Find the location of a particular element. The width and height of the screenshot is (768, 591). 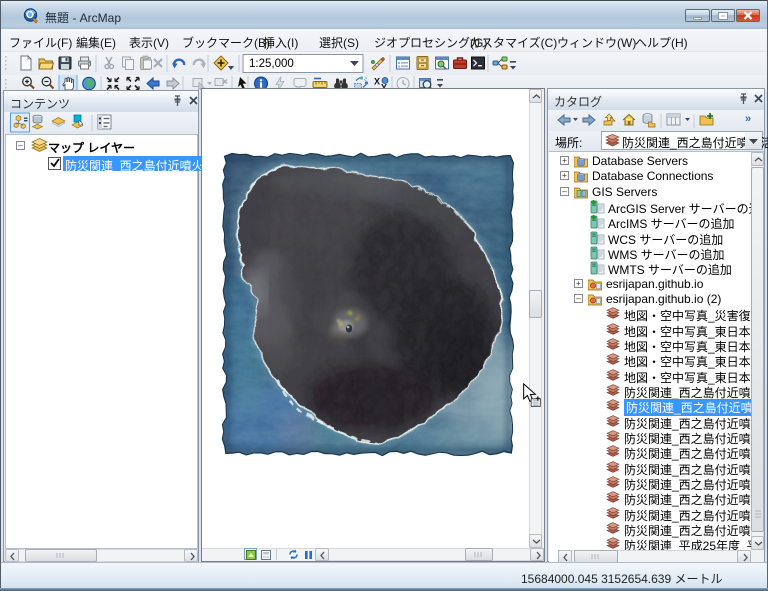

svg-text: X is located at coordinates (377, 82).